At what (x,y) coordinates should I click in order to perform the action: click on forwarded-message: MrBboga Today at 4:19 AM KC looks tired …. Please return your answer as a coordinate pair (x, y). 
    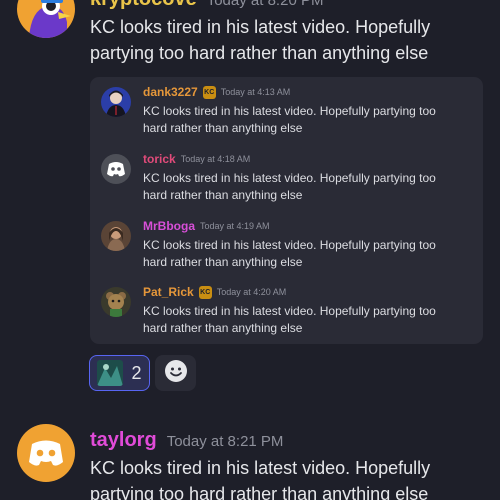
    Looking at the image, I should click on (286, 241).